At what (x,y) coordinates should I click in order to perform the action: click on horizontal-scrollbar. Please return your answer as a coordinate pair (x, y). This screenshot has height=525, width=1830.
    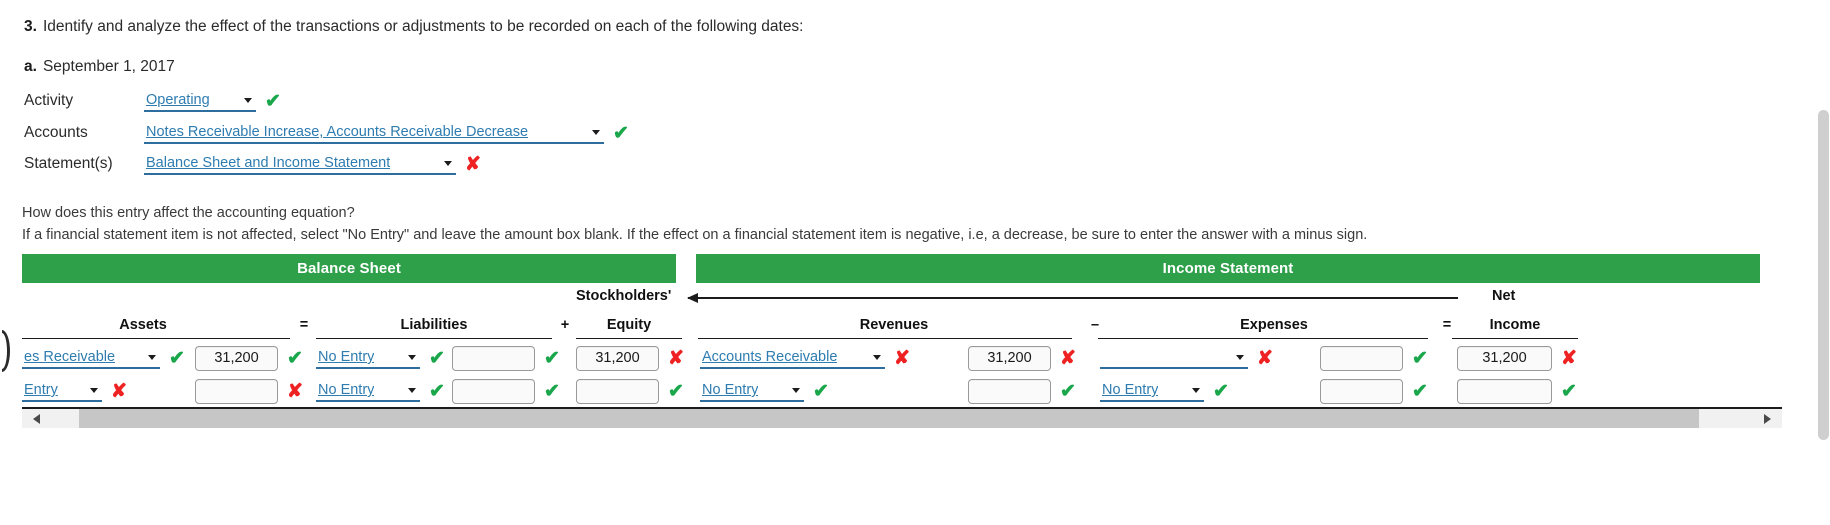
    Looking at the image, I should click on (902, 418).